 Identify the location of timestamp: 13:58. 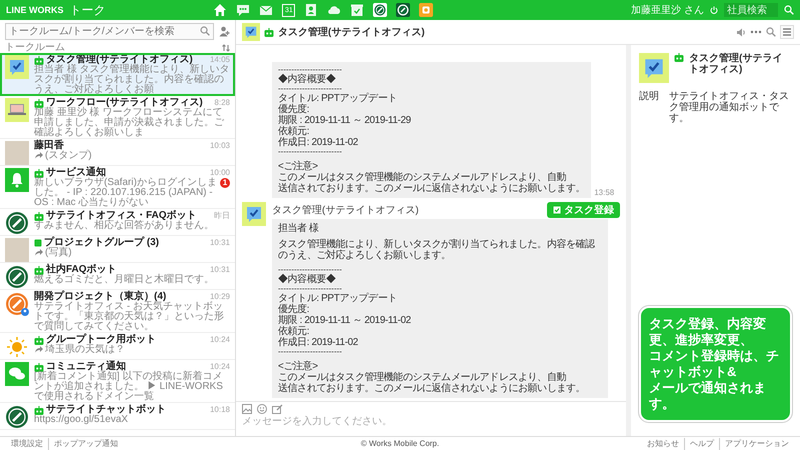
(604, 192).